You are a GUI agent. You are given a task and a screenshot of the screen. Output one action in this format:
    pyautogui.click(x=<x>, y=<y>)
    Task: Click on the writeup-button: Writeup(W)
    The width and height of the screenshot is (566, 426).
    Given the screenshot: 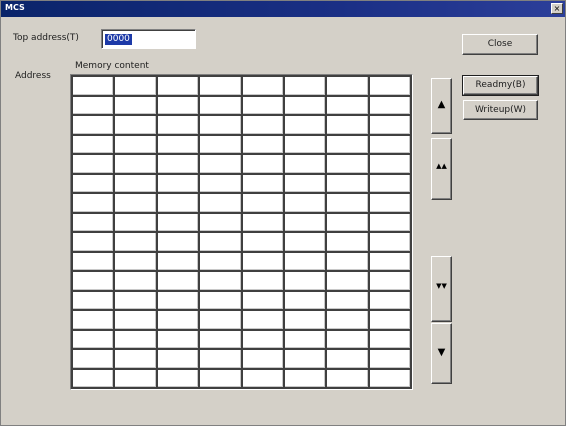 What is the action you would take?
    pyautogui.click(x=500, y=110)
    